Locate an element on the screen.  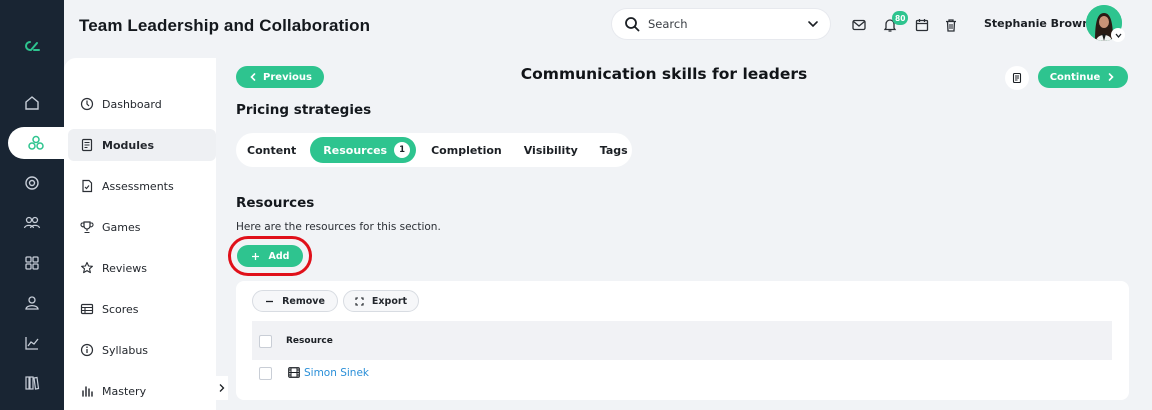
rail-grid is located at coordinates (32, 263).